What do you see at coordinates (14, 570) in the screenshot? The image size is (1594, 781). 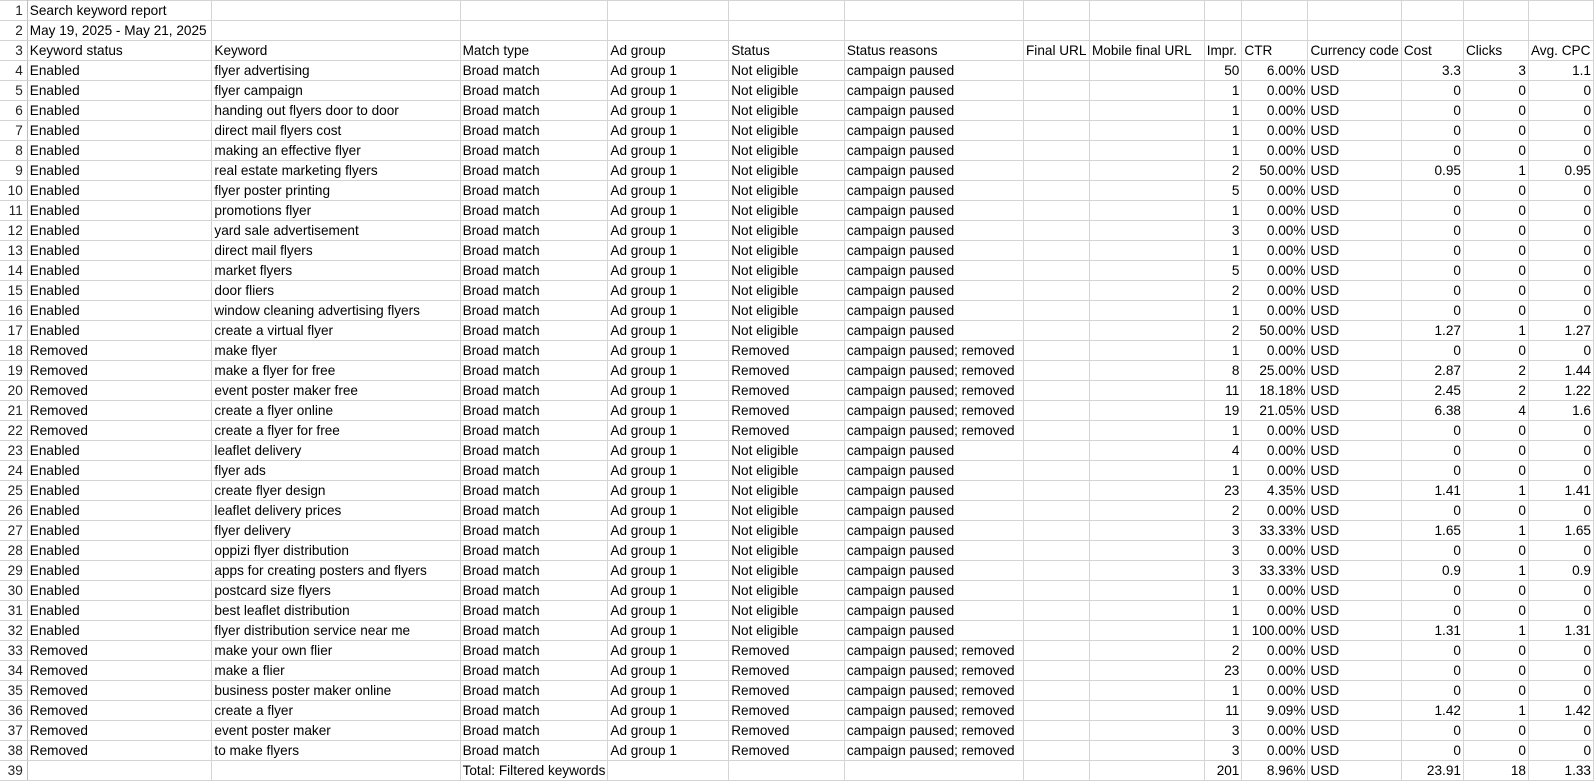 I see `row-header: 29` at bounding box center [14, 570].